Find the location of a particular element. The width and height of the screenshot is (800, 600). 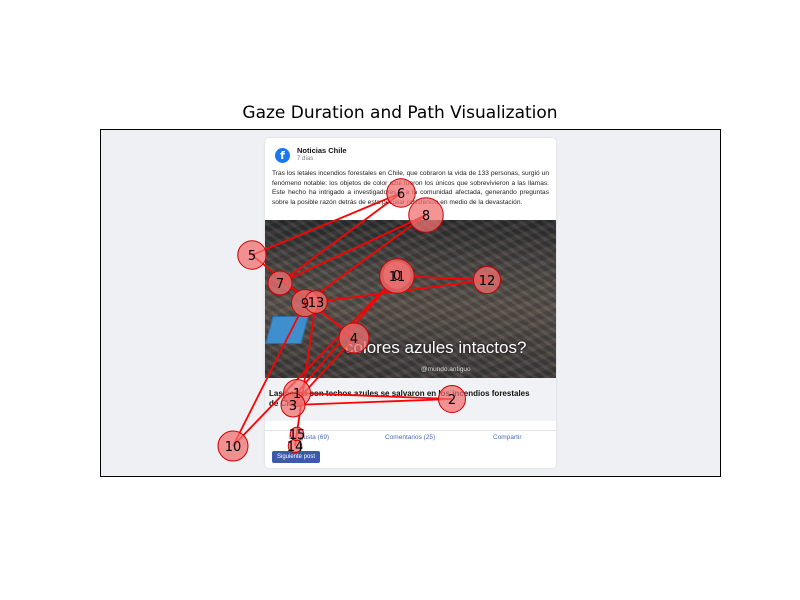

fixation-label: 2 is located at coordinates (452, 400).